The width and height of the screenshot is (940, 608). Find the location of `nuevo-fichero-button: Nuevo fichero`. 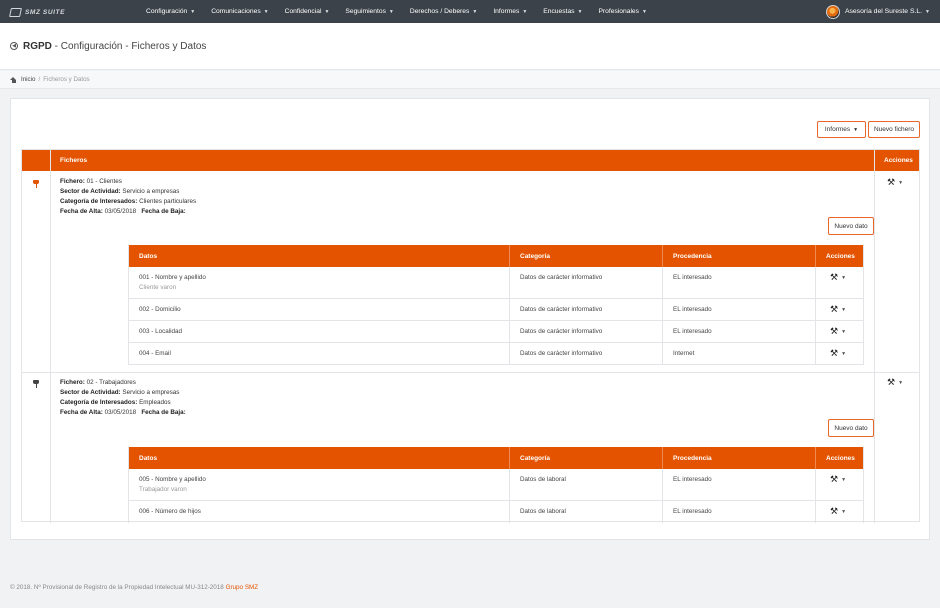

nuevo-fichero-button: Nuevo fichero is located at coordinates (894, 129).